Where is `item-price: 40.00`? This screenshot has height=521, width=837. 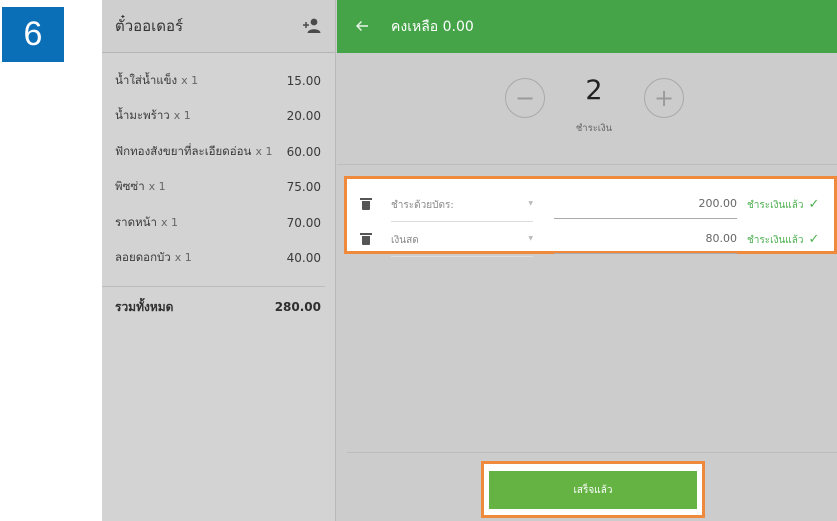 item-price: 40.00 is located at coordinates (303, 258).